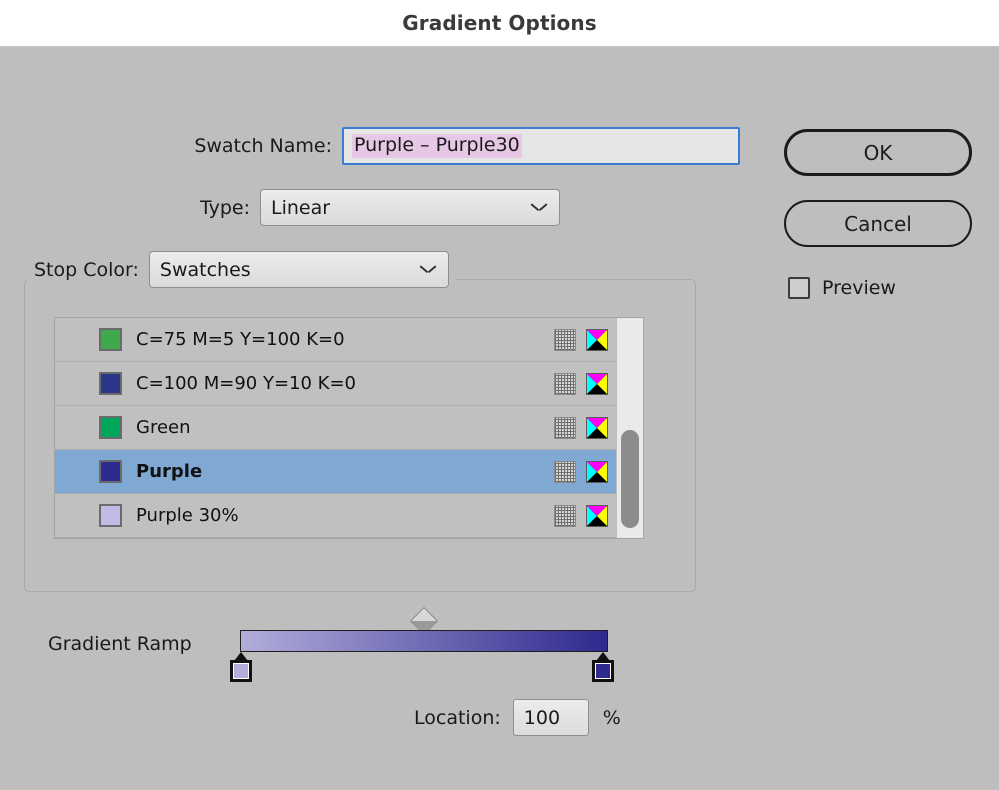 The image size is (999, 790). I want to click on swatch-list-item: C=100 M=90 Y=10 K=0, so click(335, 384).